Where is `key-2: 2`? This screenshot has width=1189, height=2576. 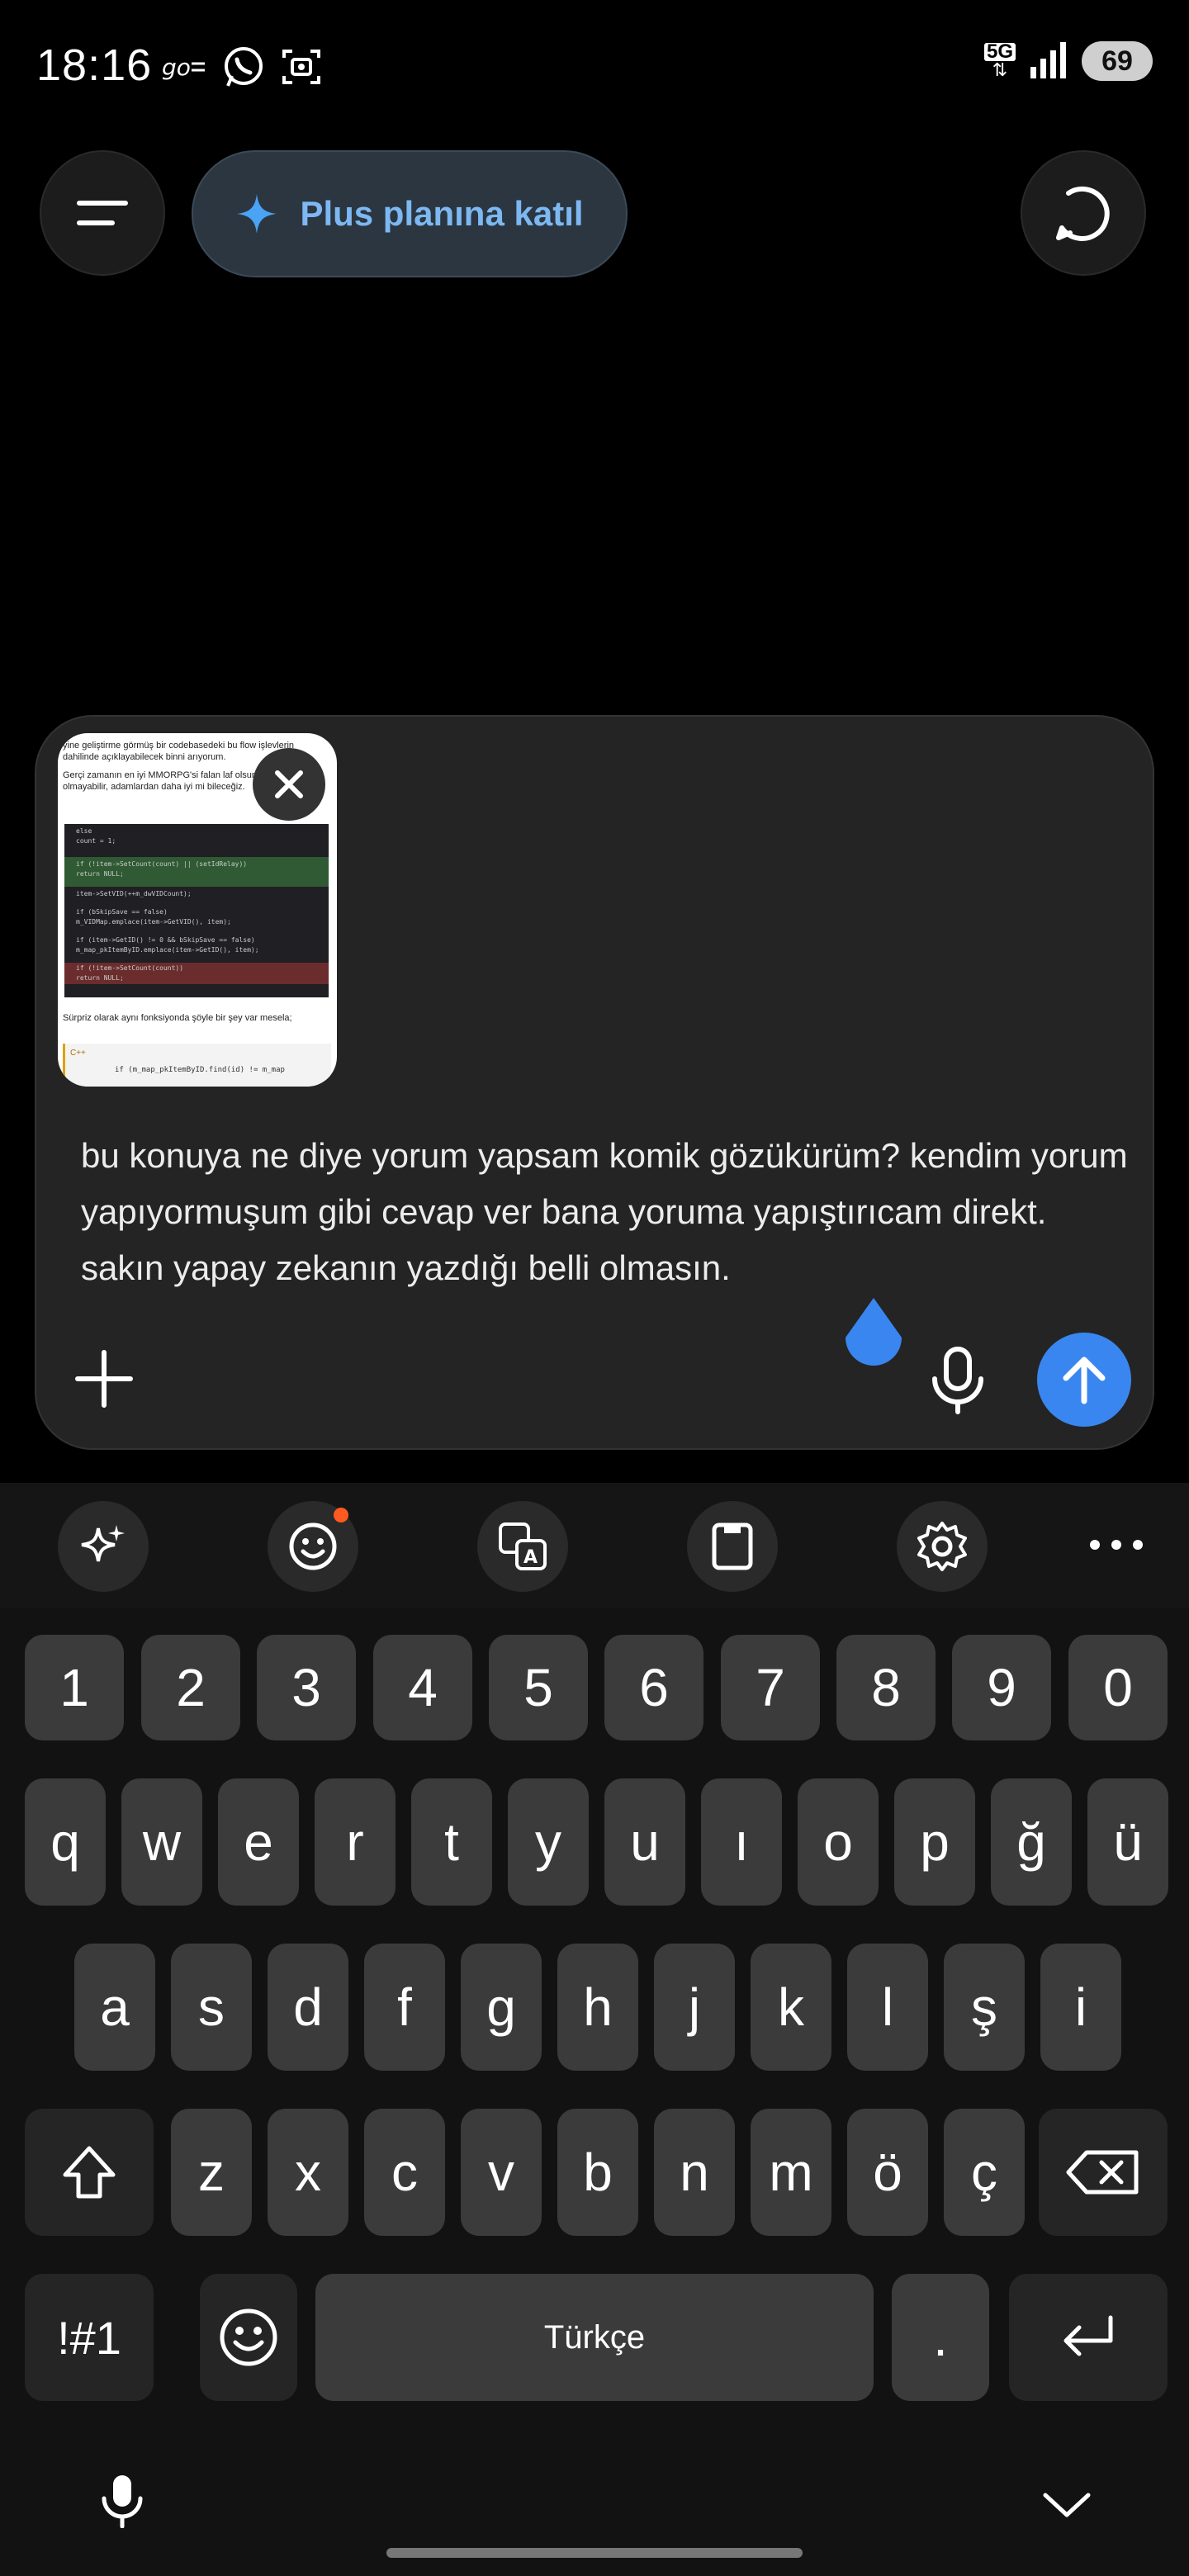
key-2: 2 is located at coordinates (190, 1687).